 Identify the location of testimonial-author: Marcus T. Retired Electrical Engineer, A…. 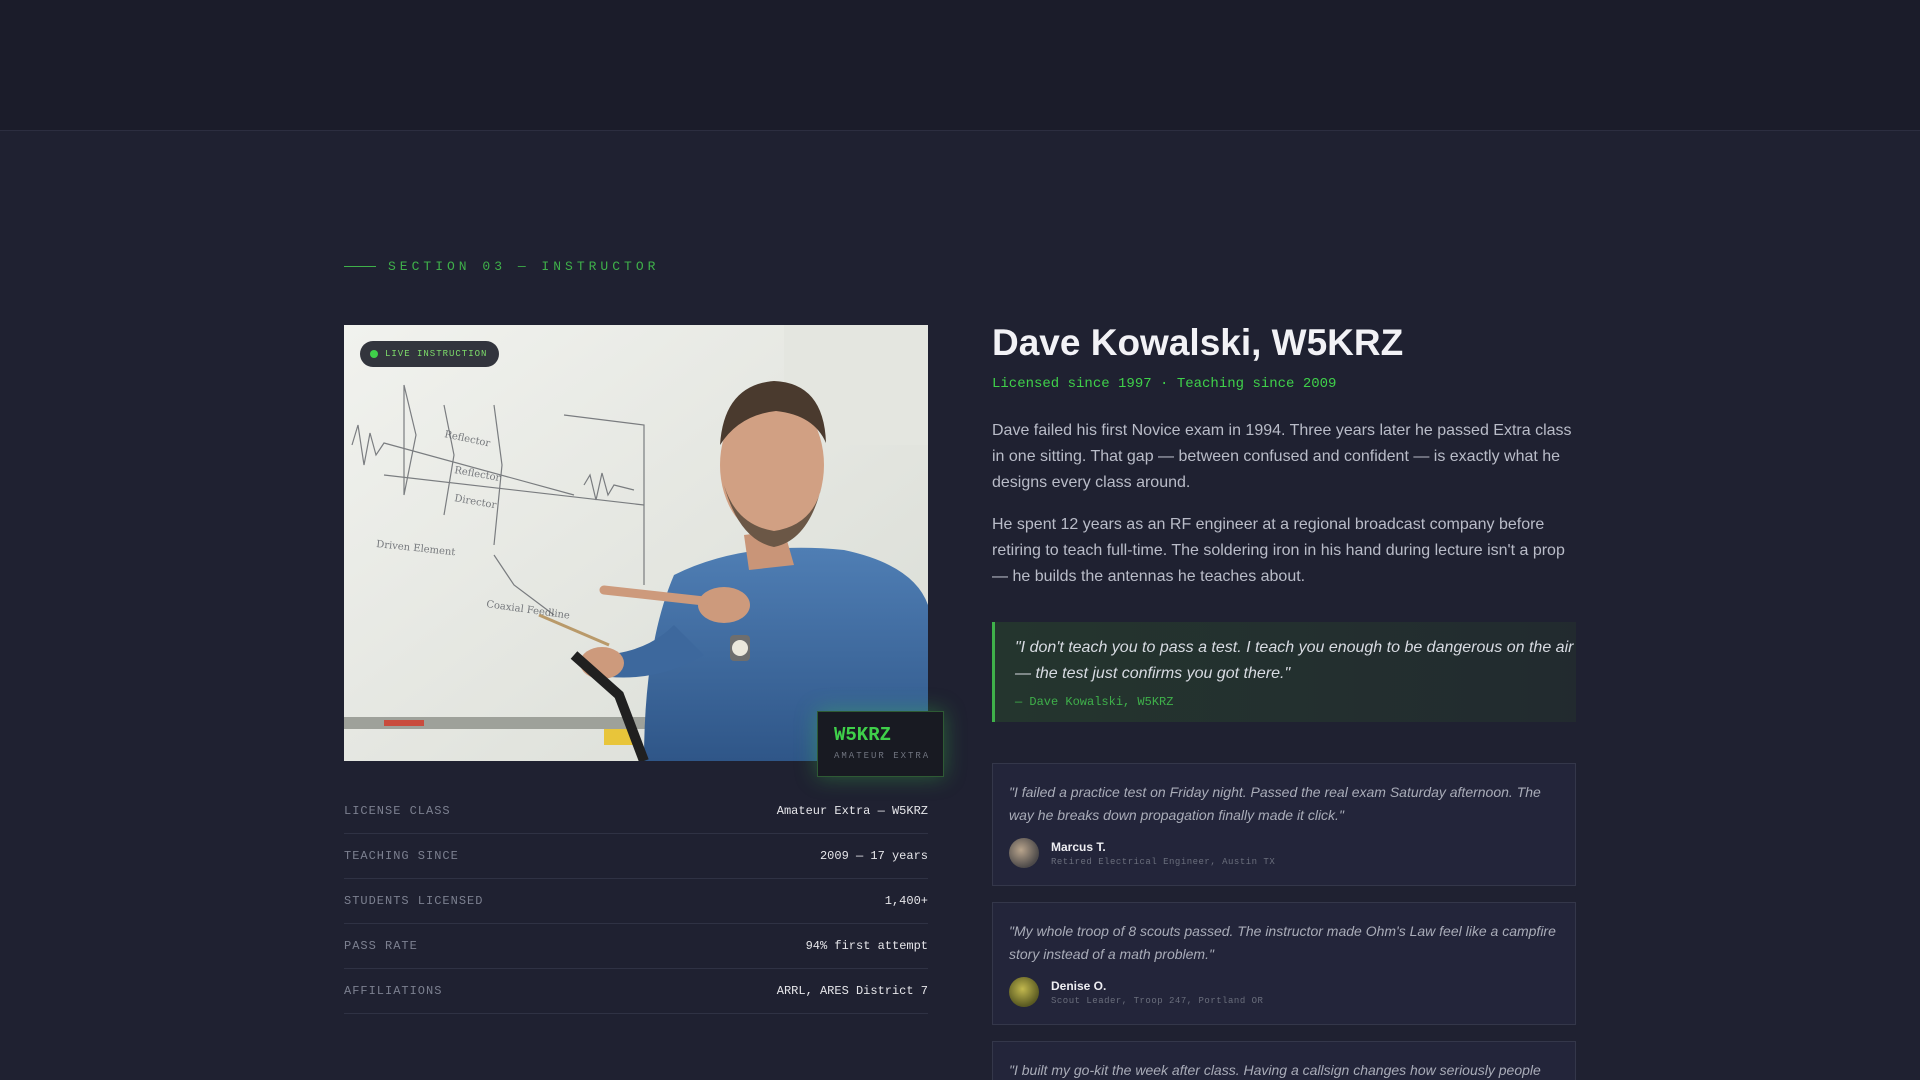
(1284, 853).